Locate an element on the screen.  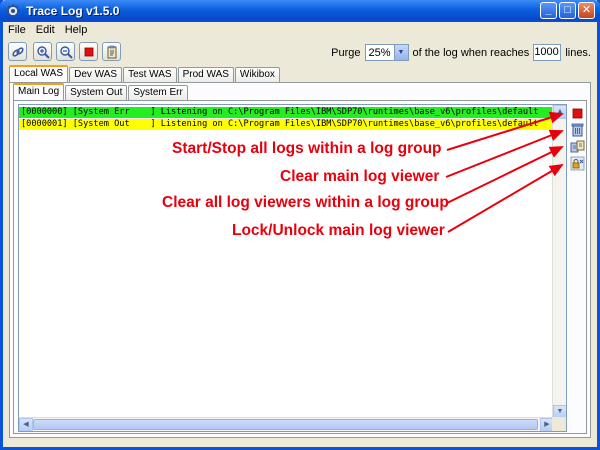
annotation-arrows is located at coordinates (504, 172).